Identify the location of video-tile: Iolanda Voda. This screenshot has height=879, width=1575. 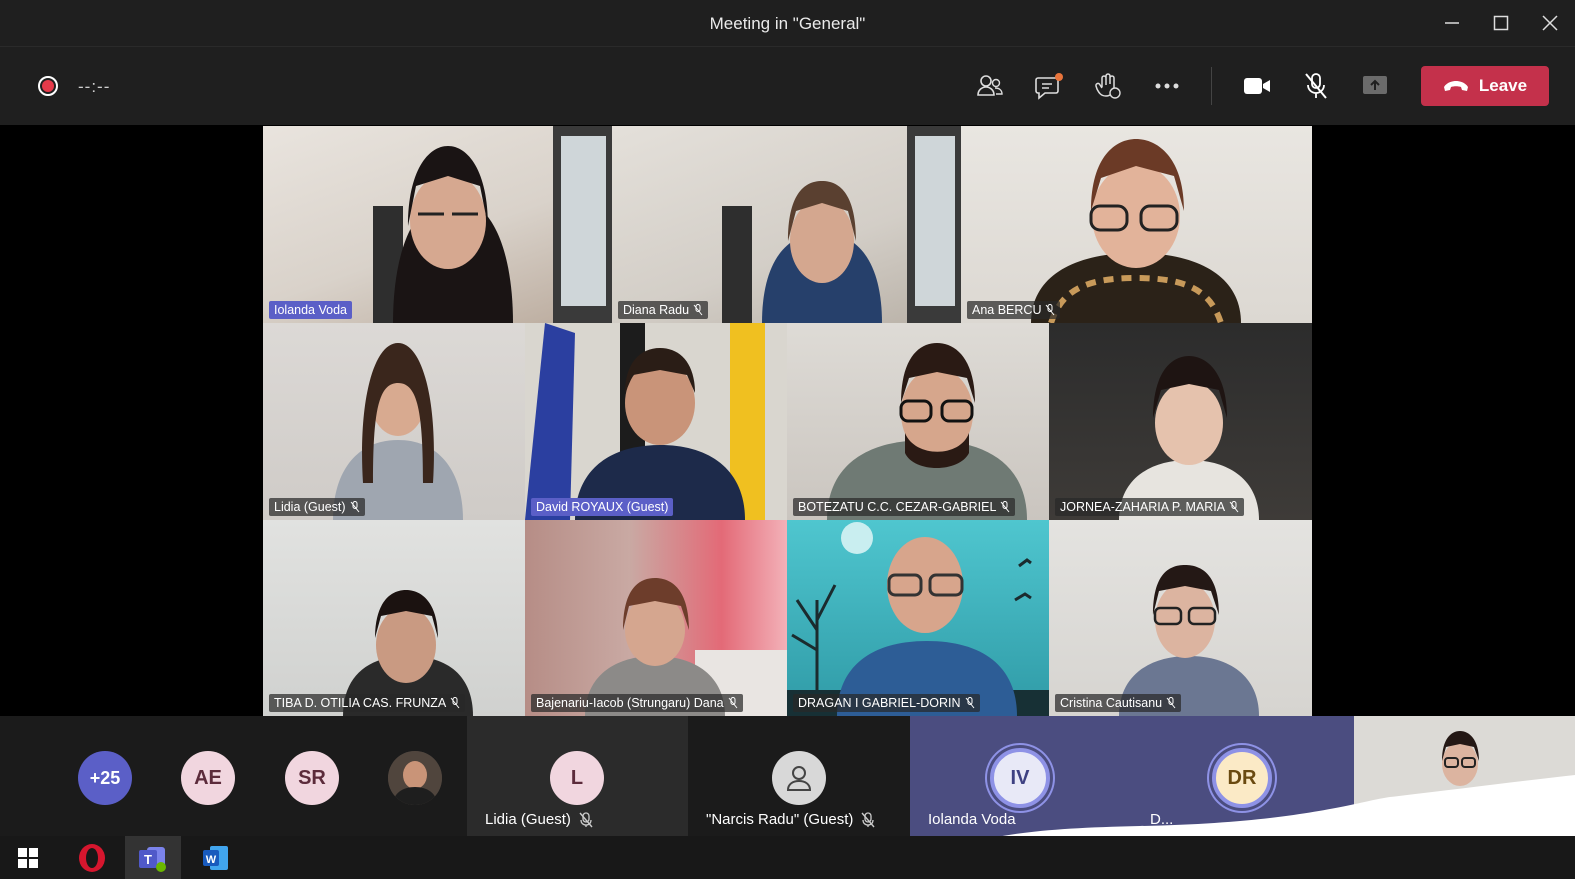
(437, 224).